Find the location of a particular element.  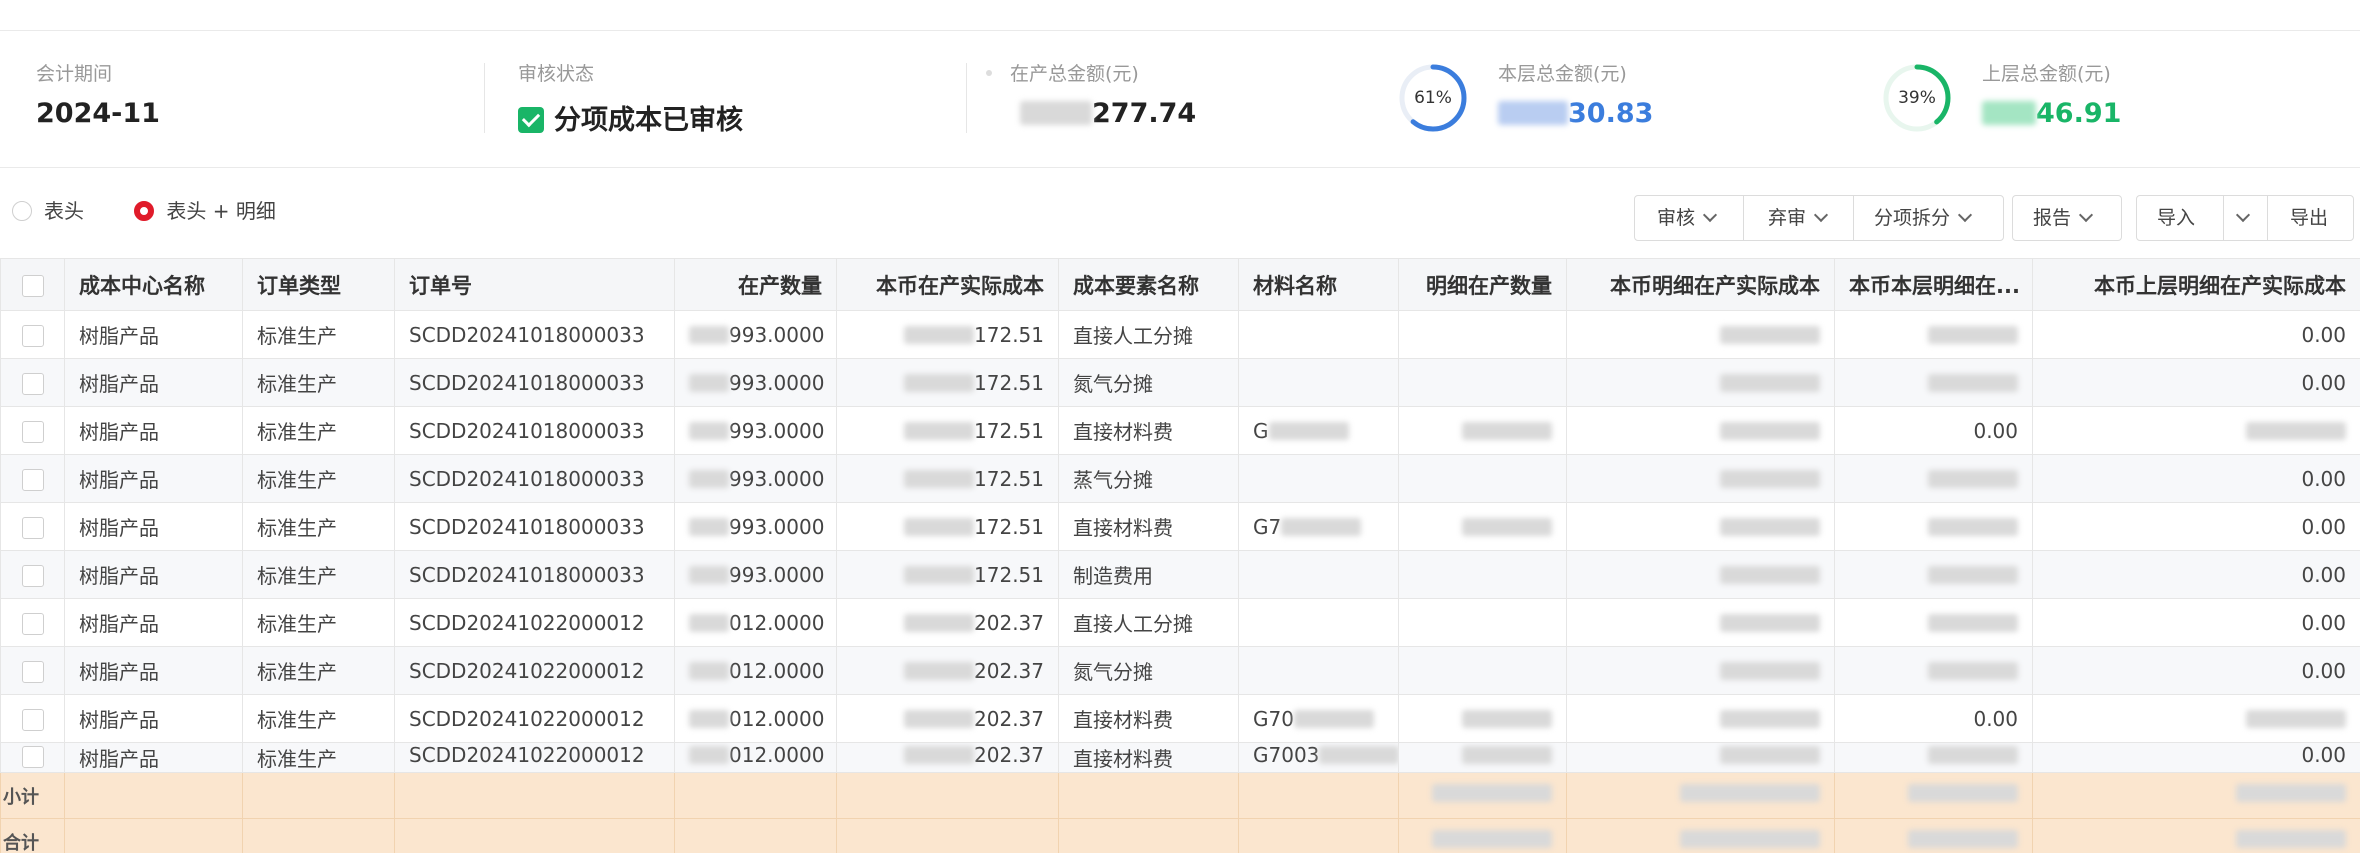

table-cell: 993.0000 is located at coordinates (755, 334).